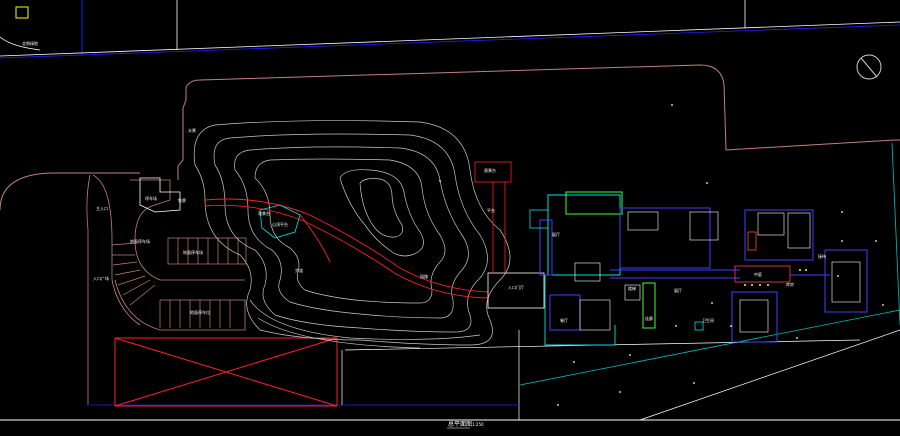 This screenshot has width=900, height=436. What do you see at coordinates (754, 317) in the screenshot?
I see `east-building-south` at bounding box center [754, 317].